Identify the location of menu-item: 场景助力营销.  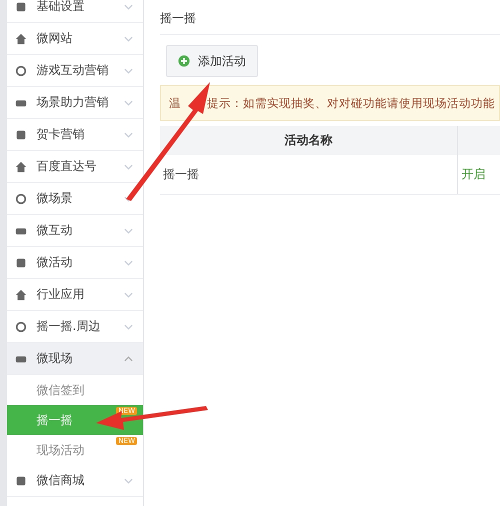
(74, 103).